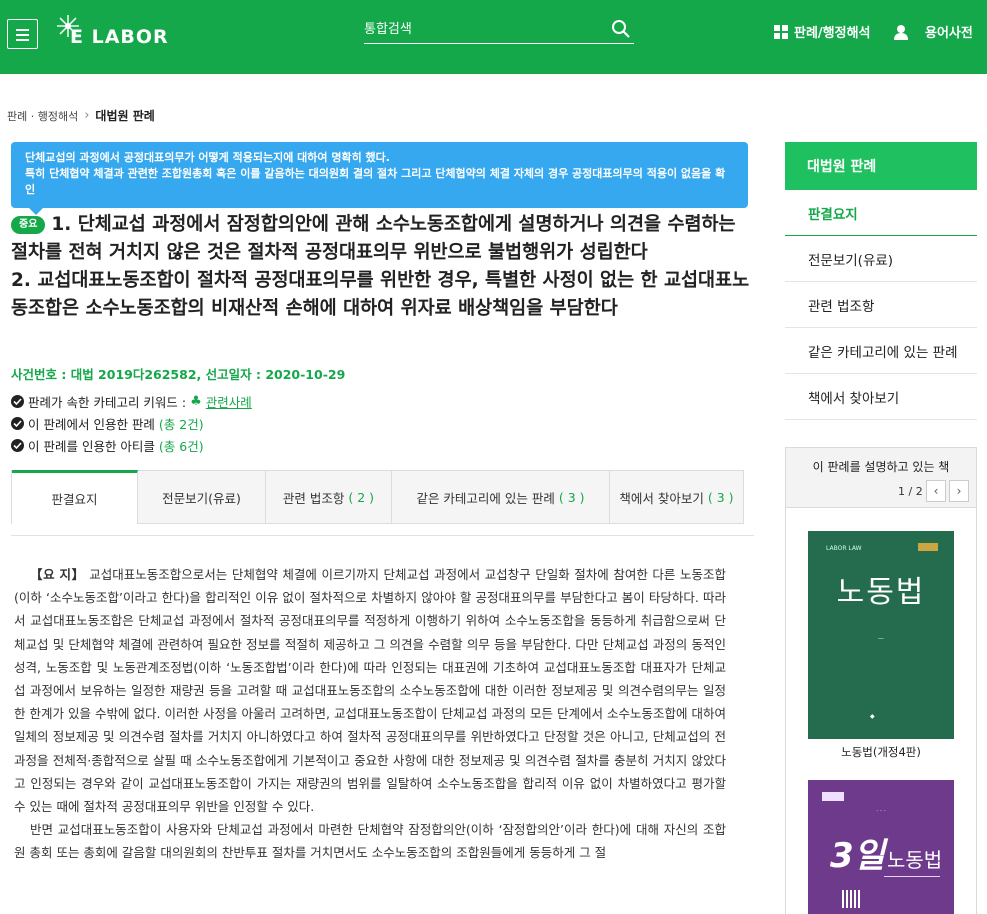 The image size is (987, 914). I want to click on sidebar-item-summary: 판결요지, so click(881, 213).